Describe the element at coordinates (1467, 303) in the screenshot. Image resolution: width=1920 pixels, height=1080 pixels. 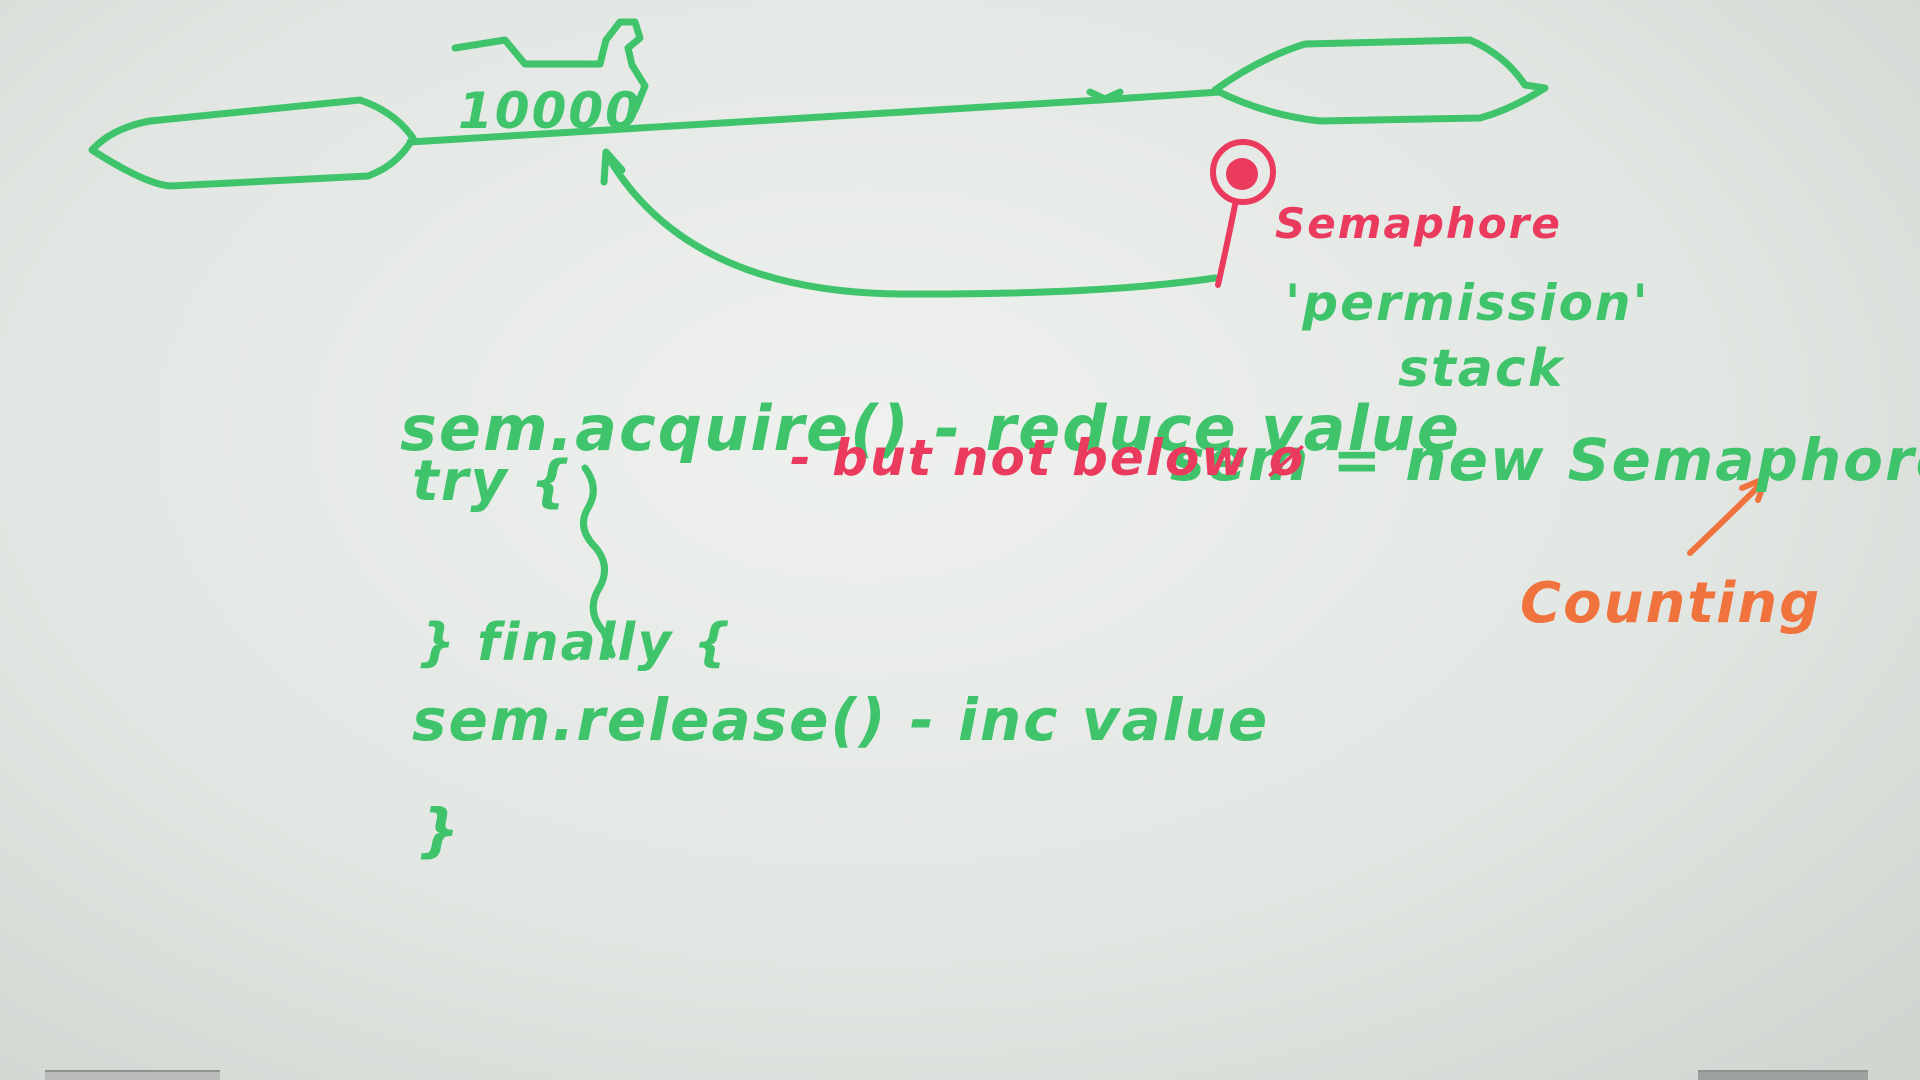
I see `semaphore-desc-line1: 'permission'` at that location.